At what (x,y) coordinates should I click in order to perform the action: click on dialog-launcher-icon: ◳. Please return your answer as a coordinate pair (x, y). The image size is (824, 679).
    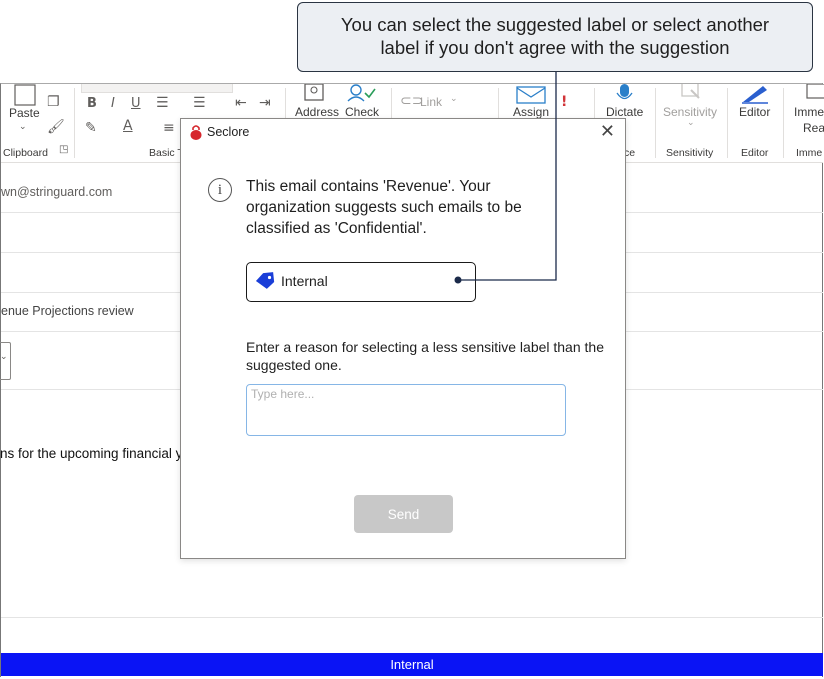
    Looking at the image, I should click on (63, 149).